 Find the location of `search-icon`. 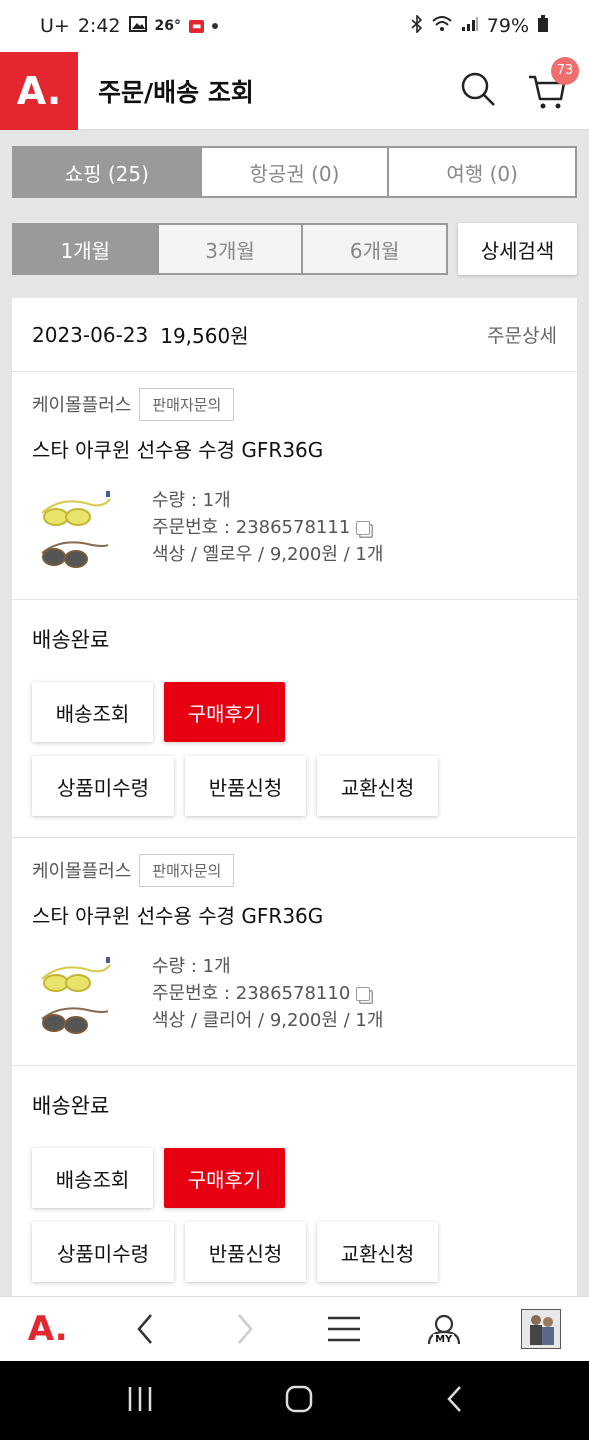

search-icon is located at coordinates (478, 91).